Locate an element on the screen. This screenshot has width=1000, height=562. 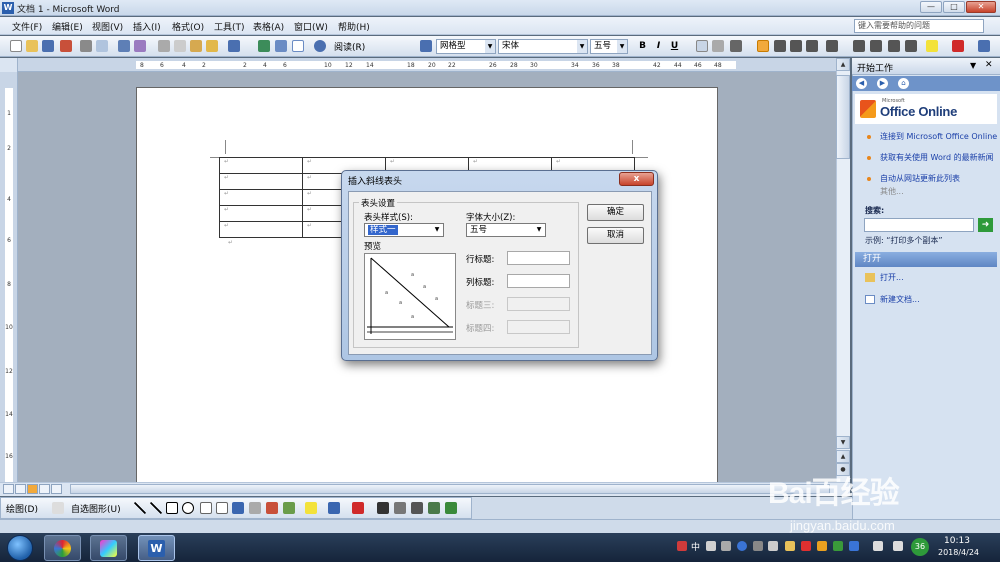
menu-view: 视图(V) is located at coordinates (107, 26).